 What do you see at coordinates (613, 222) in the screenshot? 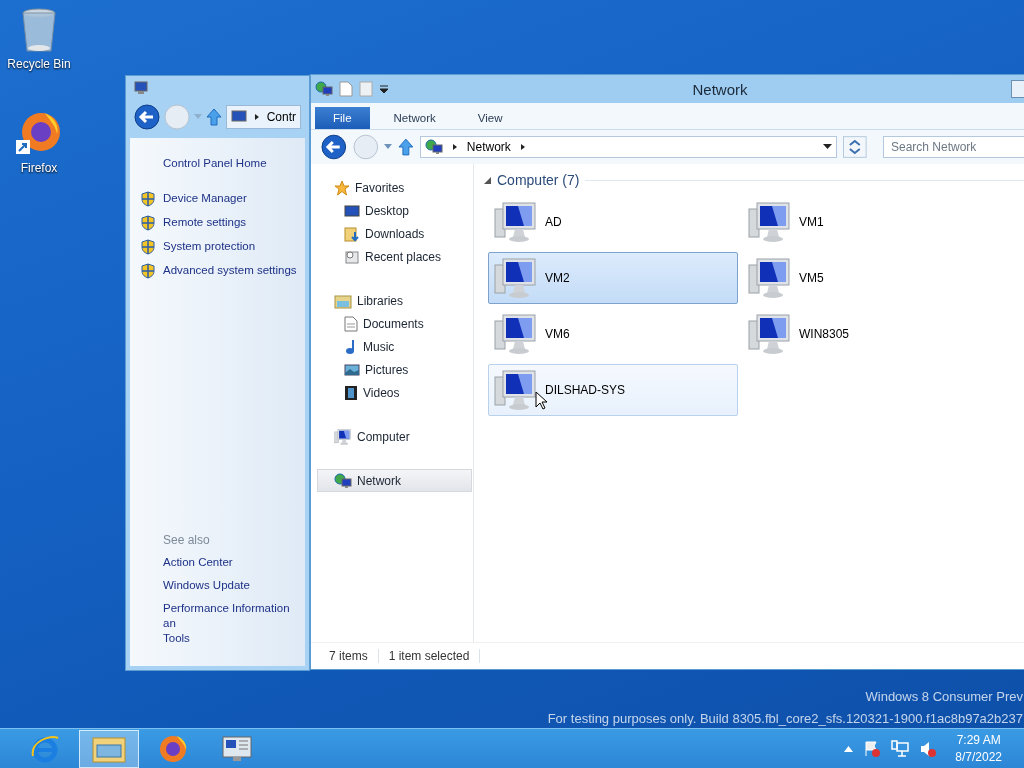
I see `device-tile: AD` at bounding box center [613, 222].